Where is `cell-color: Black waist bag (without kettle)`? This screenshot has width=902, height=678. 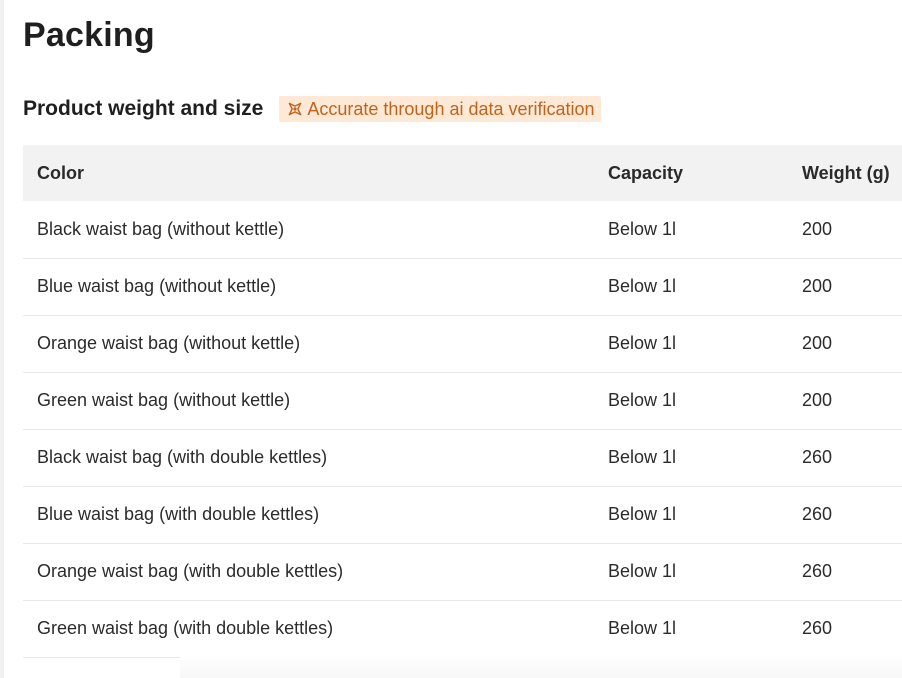
cell-color: Black waist bag (without kettle) is located at coordinates (161, 228).